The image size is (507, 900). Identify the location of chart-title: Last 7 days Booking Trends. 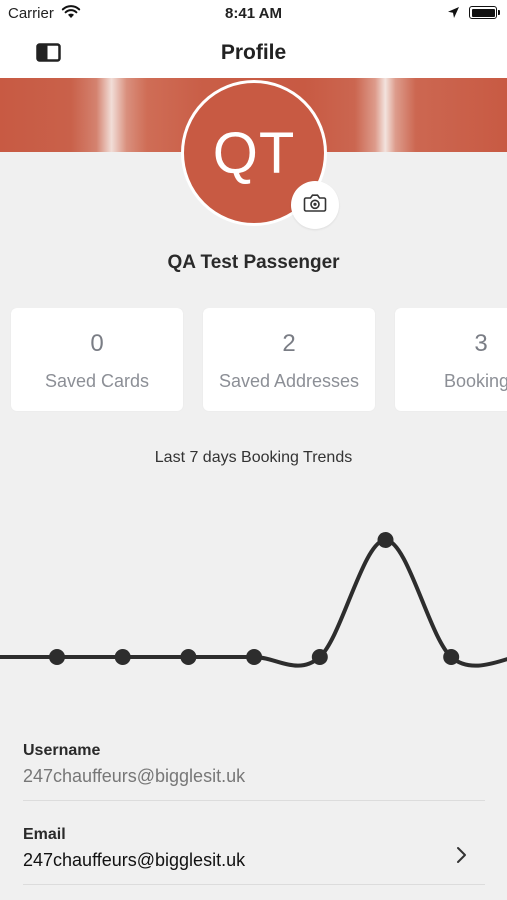
(253, 457).